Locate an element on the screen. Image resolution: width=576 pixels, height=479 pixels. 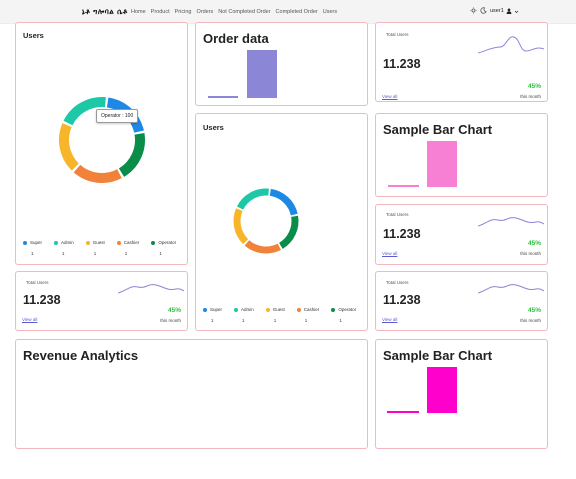
nav-completed-order: Completed Order is located at coordinates (297, 12).